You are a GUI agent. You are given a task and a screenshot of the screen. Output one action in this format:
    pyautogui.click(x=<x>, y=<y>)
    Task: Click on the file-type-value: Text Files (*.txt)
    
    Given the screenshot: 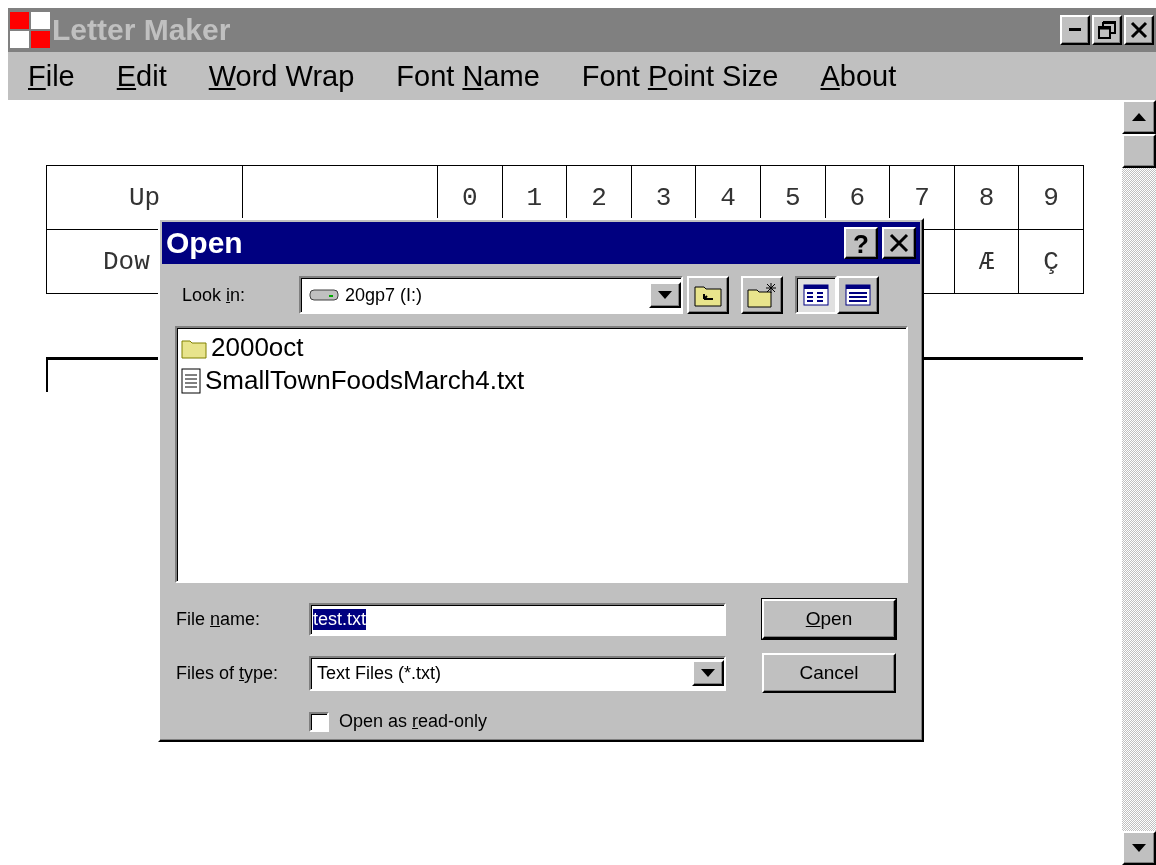 What is the action you would take?
    pyautogui.click(x=379, y=673)
    